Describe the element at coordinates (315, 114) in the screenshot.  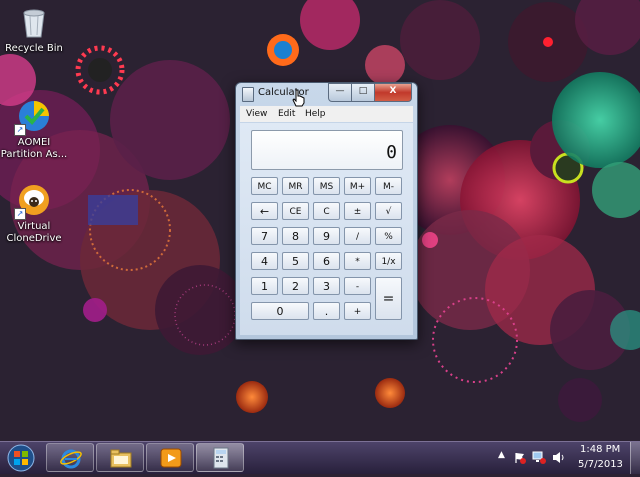
I see `menu-help: Help` at that location.